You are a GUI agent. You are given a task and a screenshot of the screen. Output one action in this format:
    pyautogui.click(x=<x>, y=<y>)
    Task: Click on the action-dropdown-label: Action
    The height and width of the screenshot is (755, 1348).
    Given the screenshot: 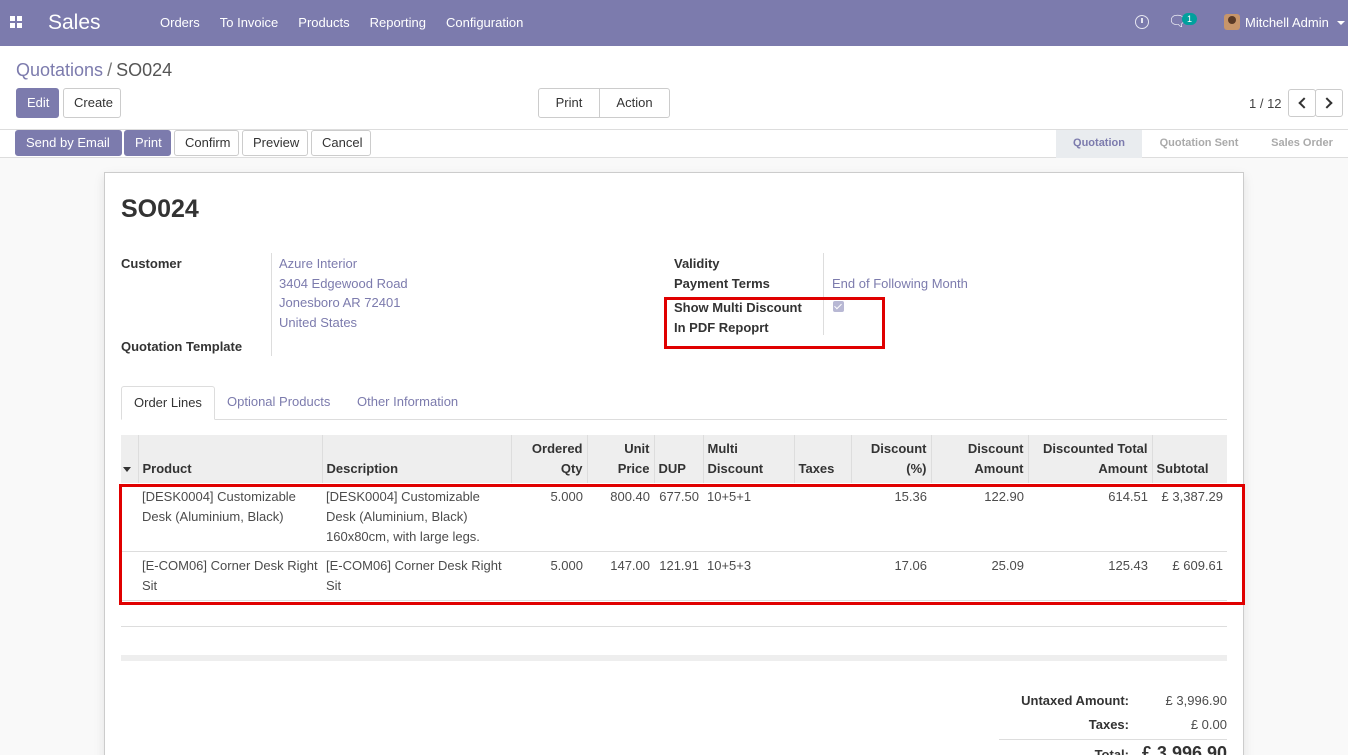 What is the action you would take?
    pyautogui.click(x=634, y=102)
    